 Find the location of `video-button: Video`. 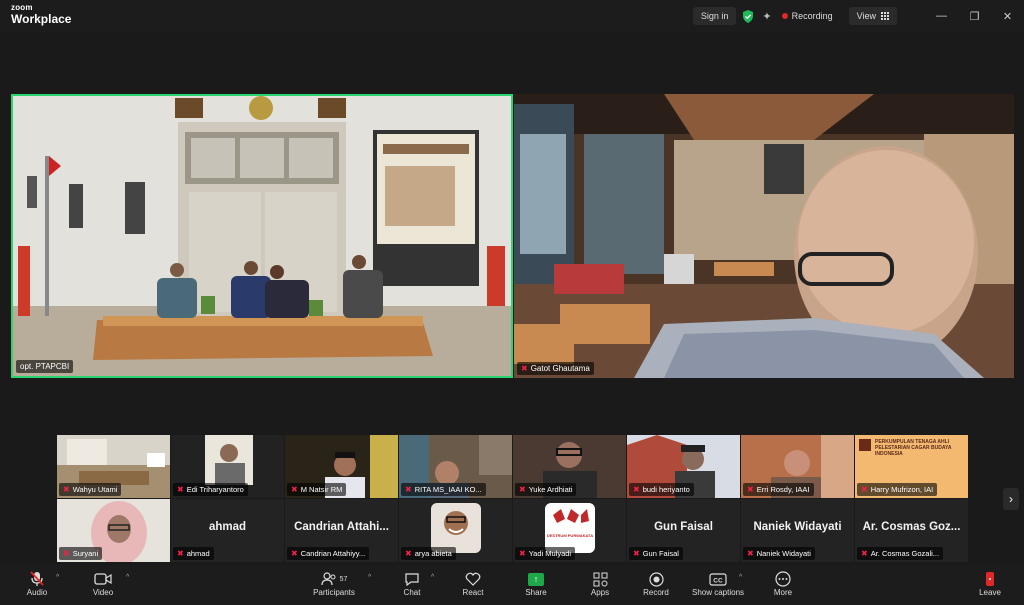

video-button: Video is located at coordinates (103, 583).